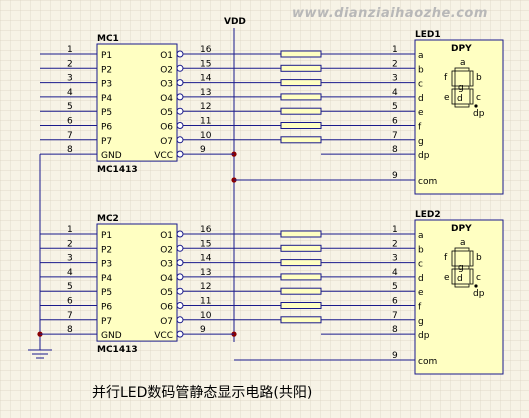  What do you see at coordinates (235, 22) in the screenshot?
I see `vdd-label: VDD` at bounding box center [235, 22].